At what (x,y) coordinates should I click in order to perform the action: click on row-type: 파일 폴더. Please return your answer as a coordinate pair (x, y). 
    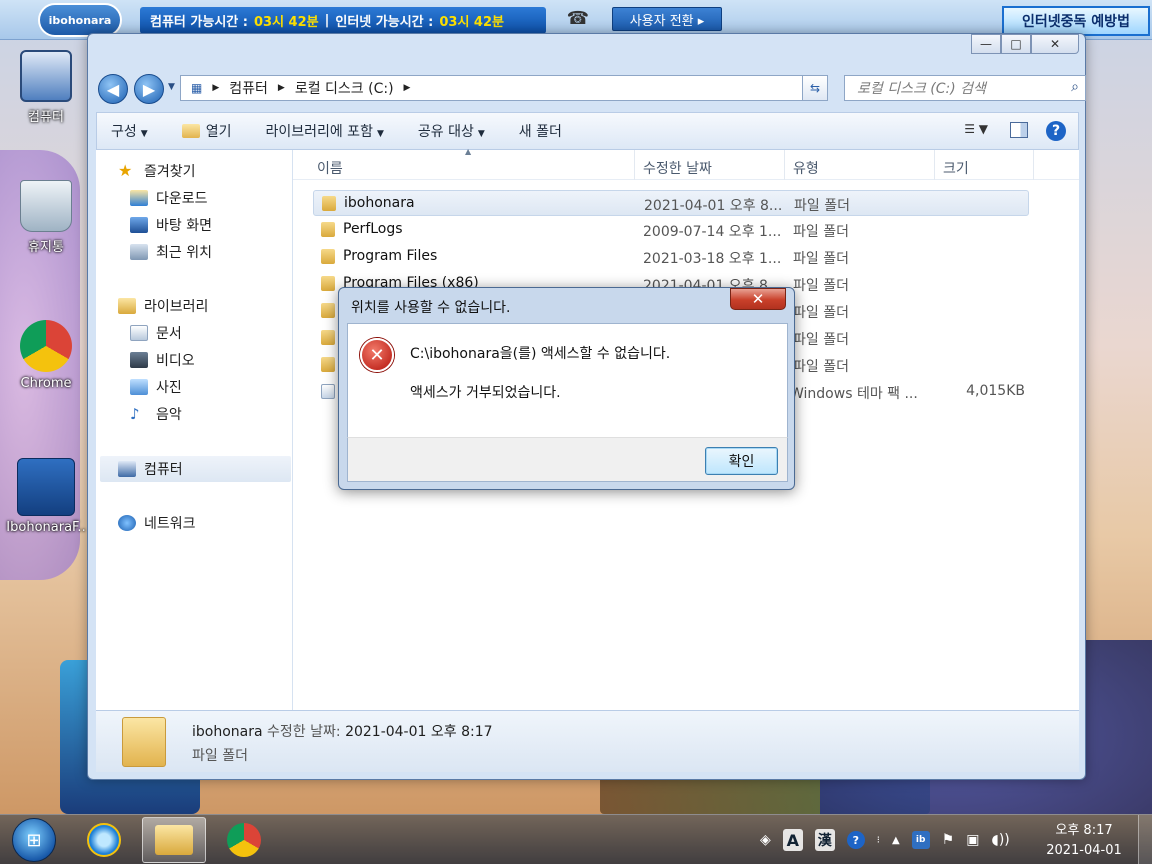
    Looking at the image, I should click on (821, 232).